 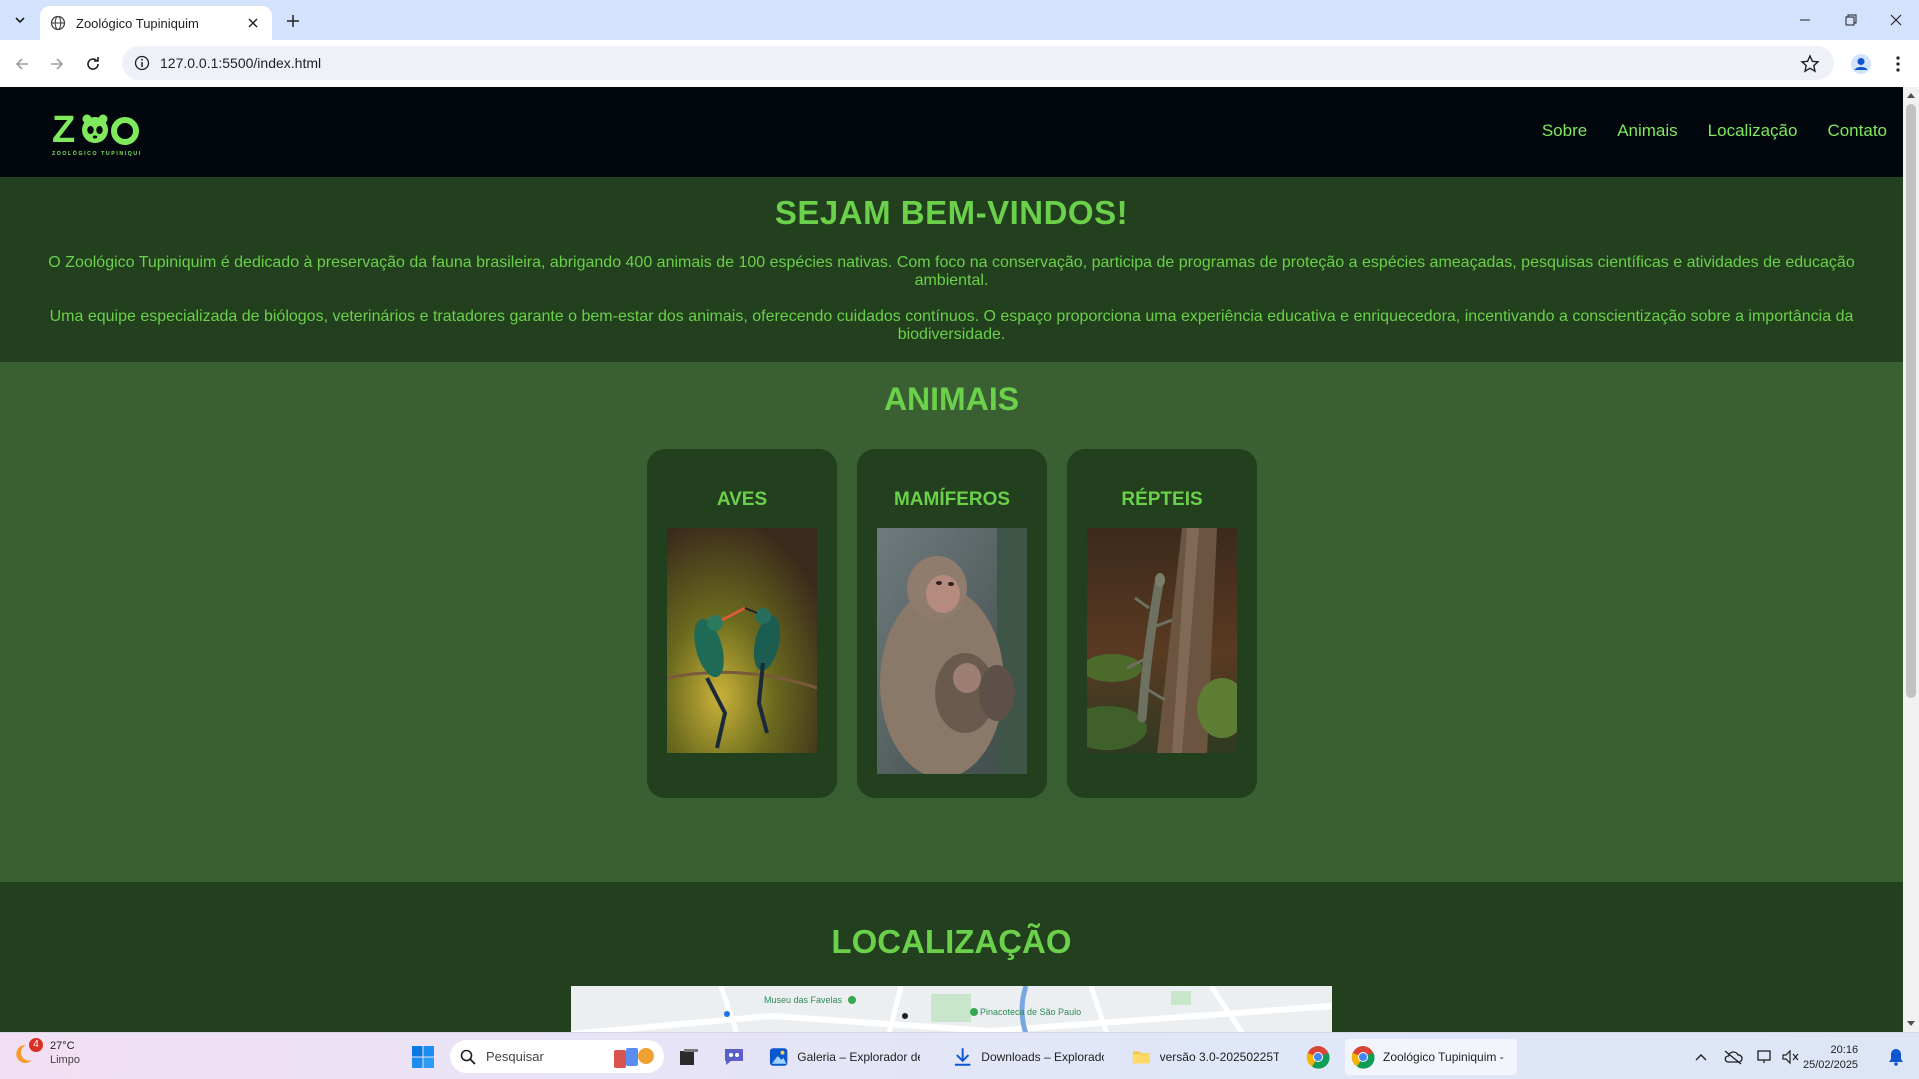 What do you see at coordinates (137, 23) in the screenshot?
I see `tab-title: Zoológico Tupiniquim` at bounding box center [137, 23].